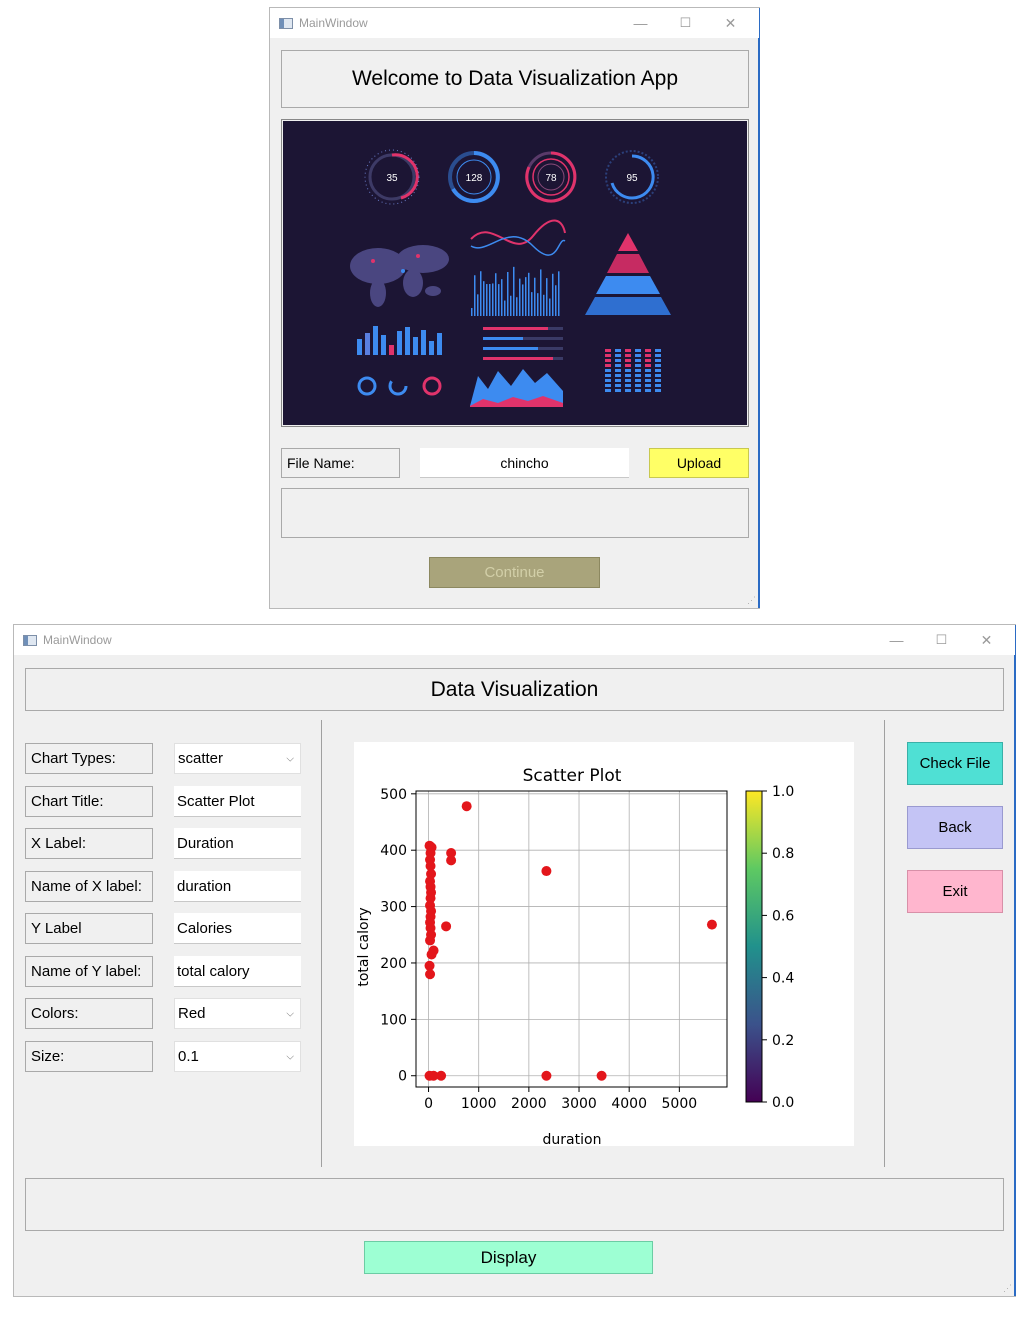 This screenshot has width=1029, height=1331. What do you see at coordinates (67, 801) in the screenshot?
I see `chart-title-label-text: Chart Title:` at bounding box center [67, 801].